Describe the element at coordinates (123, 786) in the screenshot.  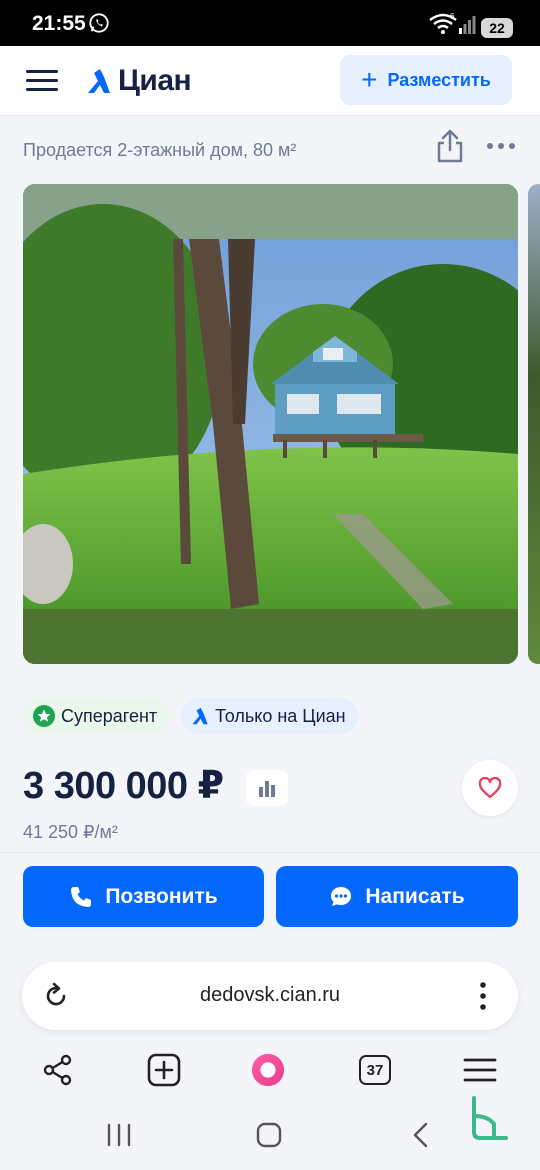
I see `price: 3 300 000 ₽` at that location.